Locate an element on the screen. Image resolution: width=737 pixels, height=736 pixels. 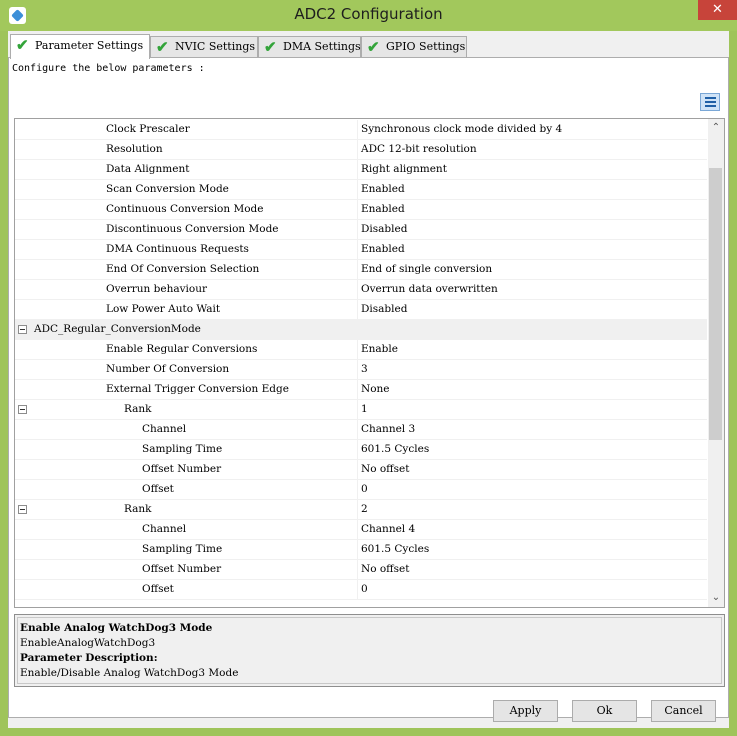
property-value: Channel 3 is located at coordinates (388, 429).